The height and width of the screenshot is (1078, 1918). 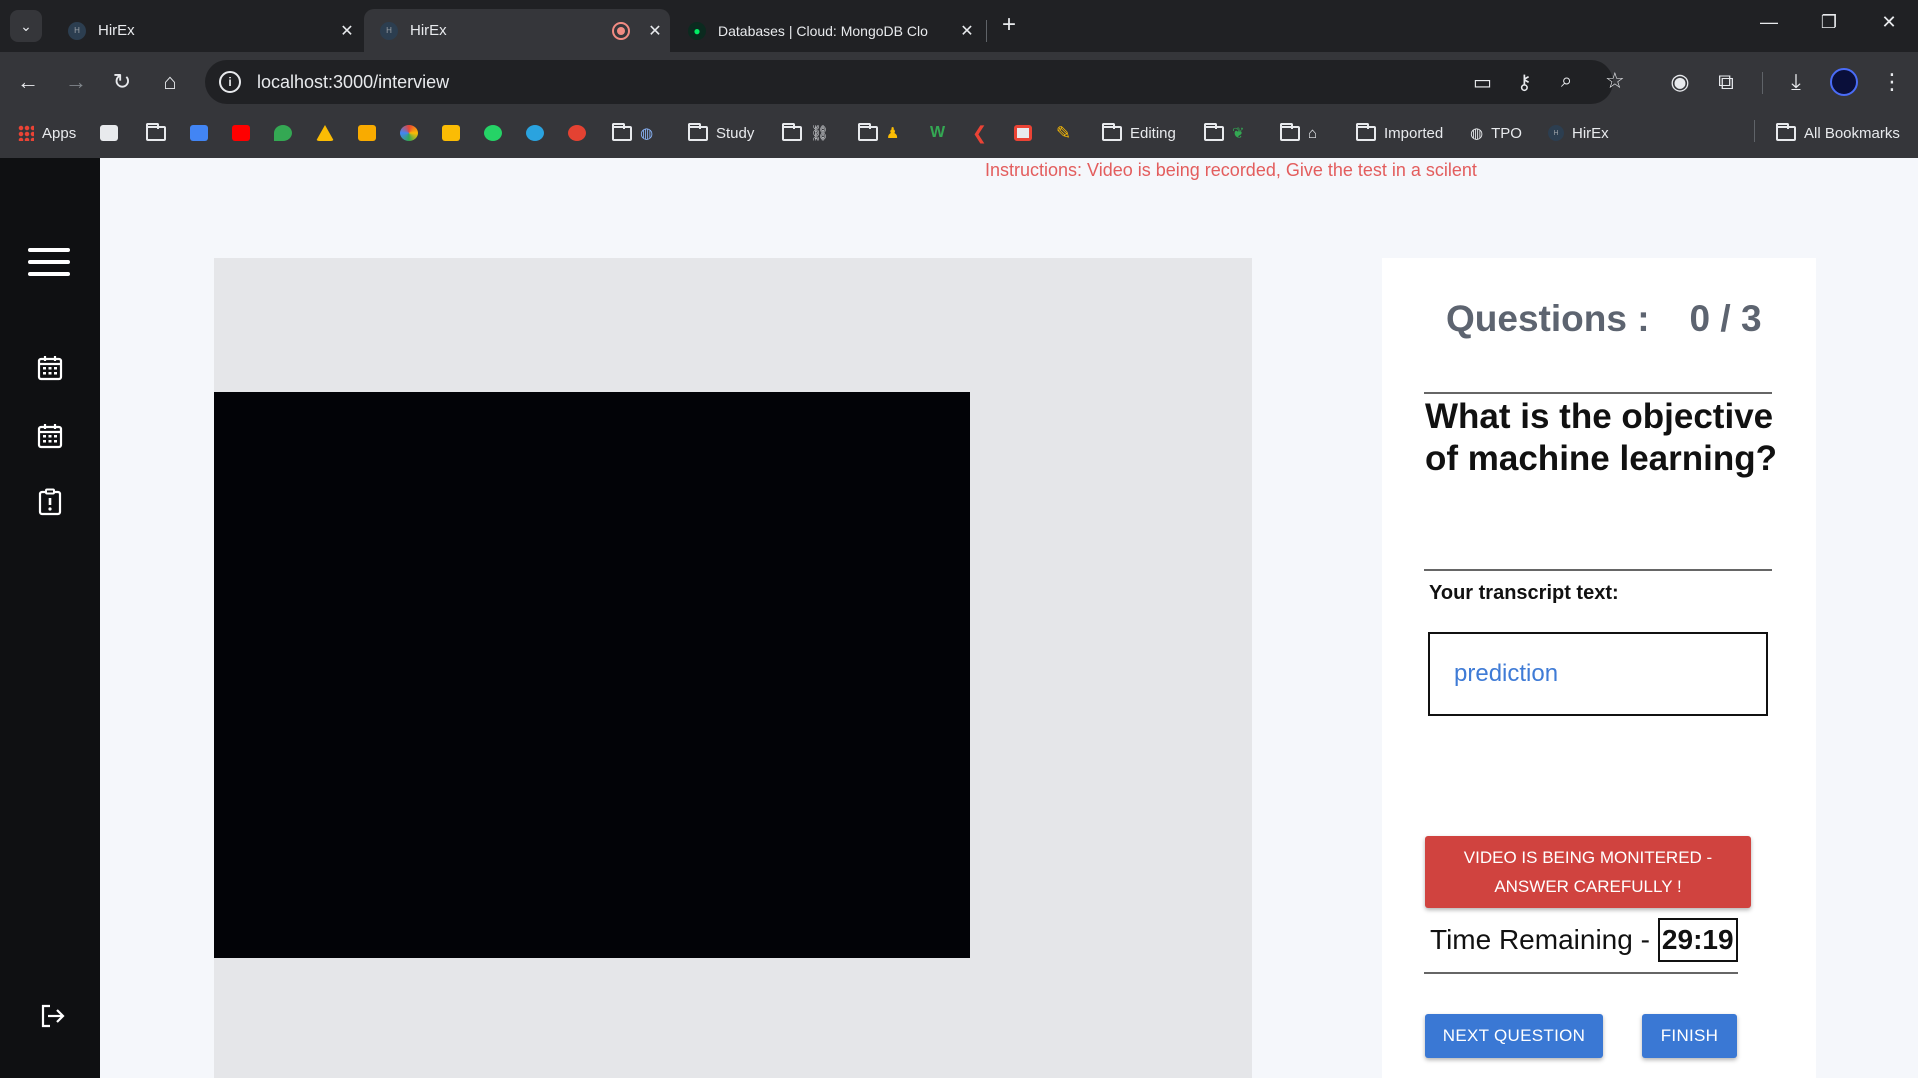 What do you see at coordinates (1524, 82) in the screenshot?
I see `password-key-icon: ⚷` at bounding box center [1524, 82].